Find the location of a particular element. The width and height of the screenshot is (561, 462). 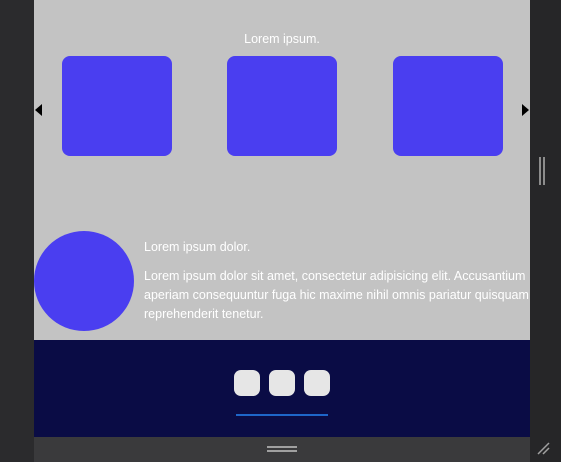

carousel-caption: Lorem ipsum. is located at coordinates (282, 39).